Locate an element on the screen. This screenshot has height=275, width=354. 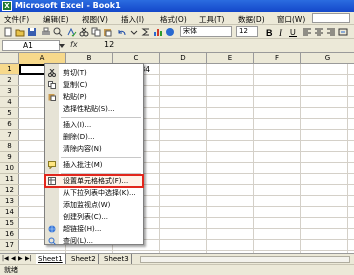
row-header-10: 10 is located at coordinates (9, 168).